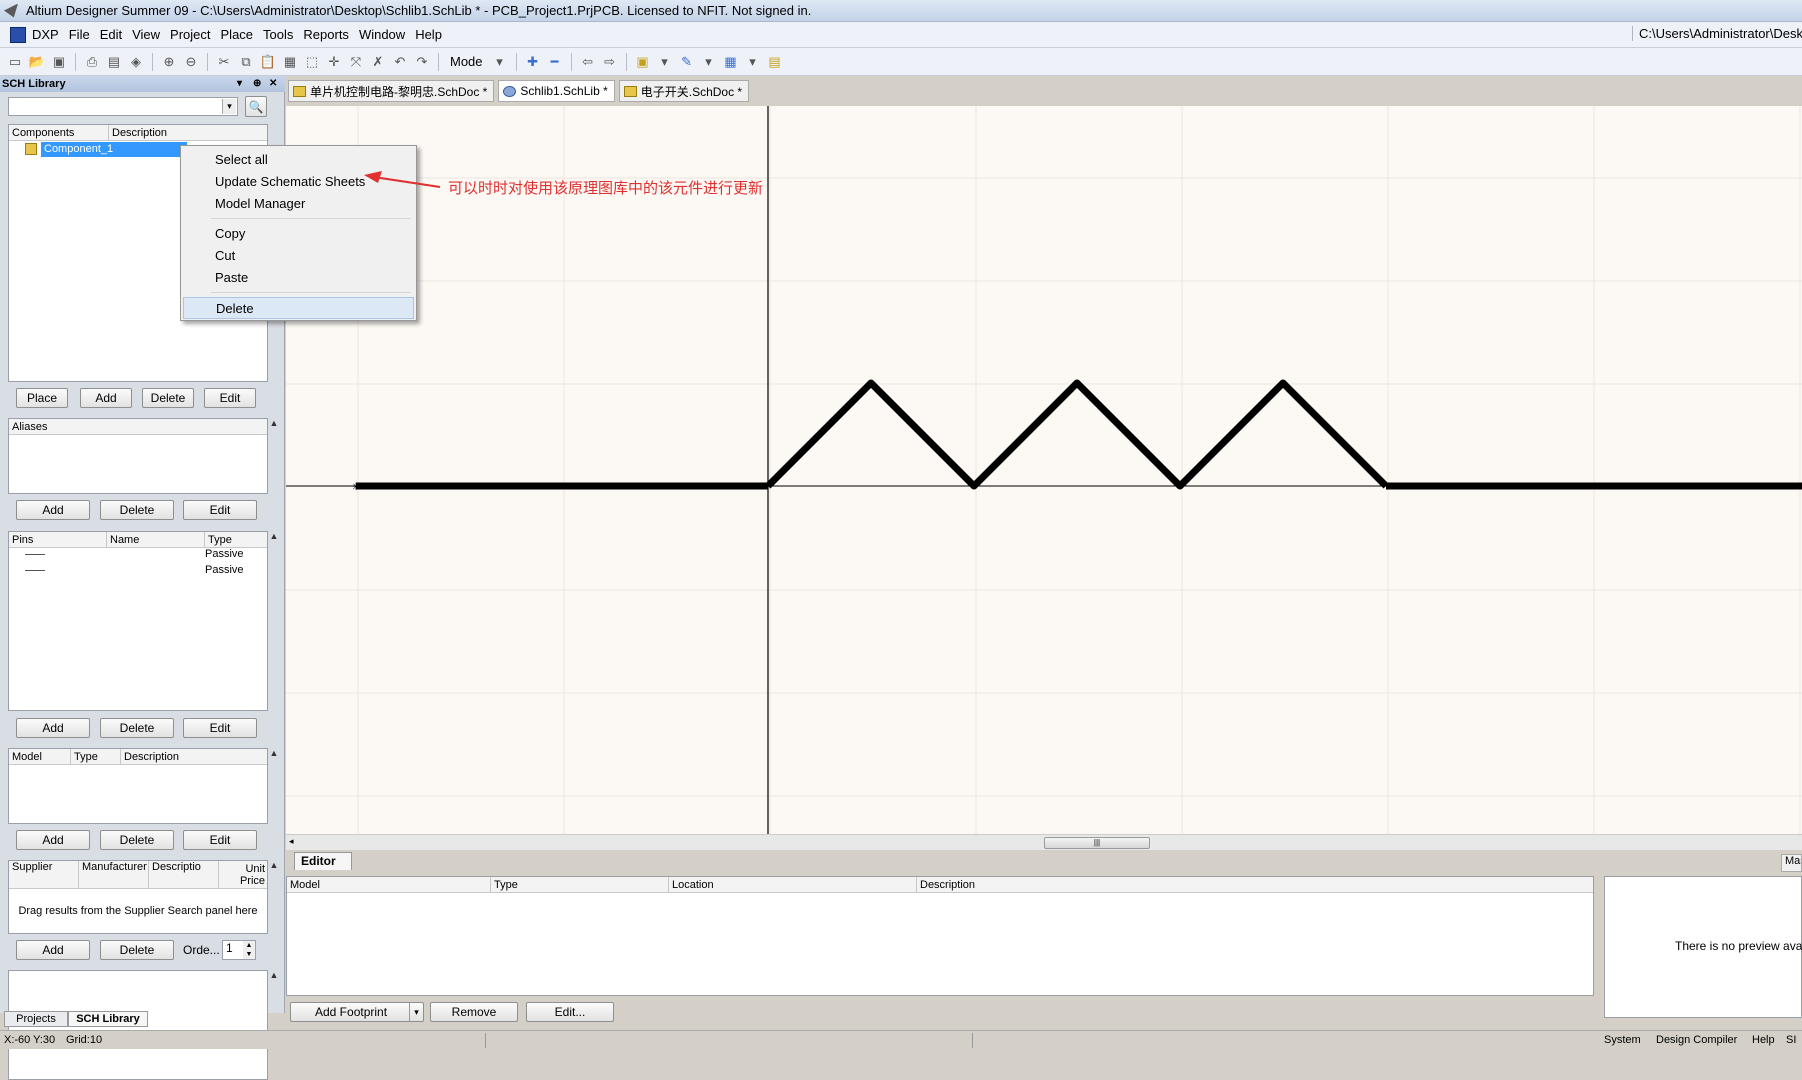  I want to click on layers-icon: ◈, so click(136, 62).